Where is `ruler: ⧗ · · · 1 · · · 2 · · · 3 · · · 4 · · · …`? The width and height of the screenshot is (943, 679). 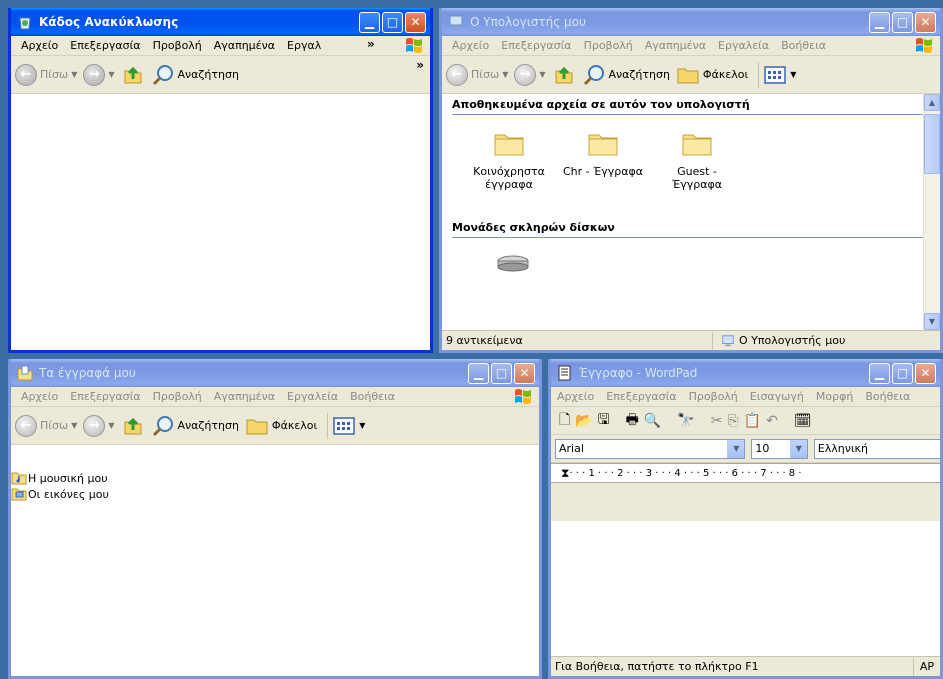 ruler: ⧗ · · · 1 · · · 2 · · · 3 · · · 4 · · · … is located at coordinates (745, 473).